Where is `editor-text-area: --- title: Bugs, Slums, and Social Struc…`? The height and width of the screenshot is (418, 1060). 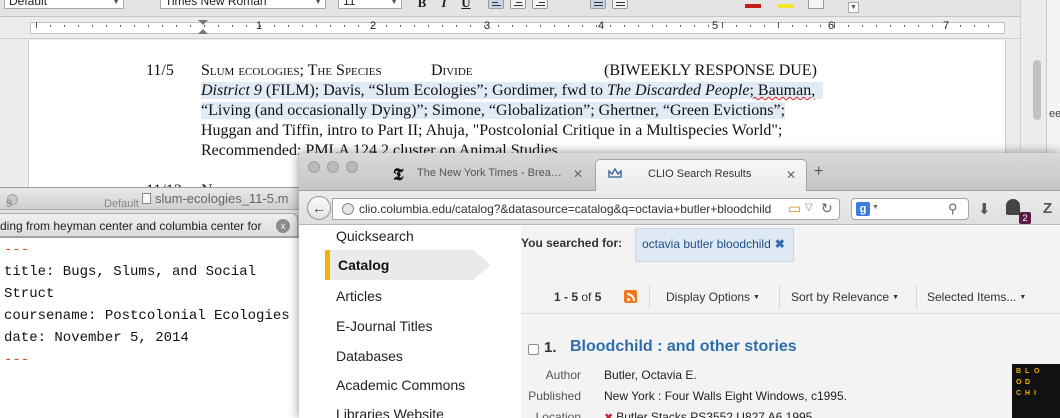
editor-text-area: --- title: Bugs, Slums, and Social Struc… is located at coordinates (152, 328).